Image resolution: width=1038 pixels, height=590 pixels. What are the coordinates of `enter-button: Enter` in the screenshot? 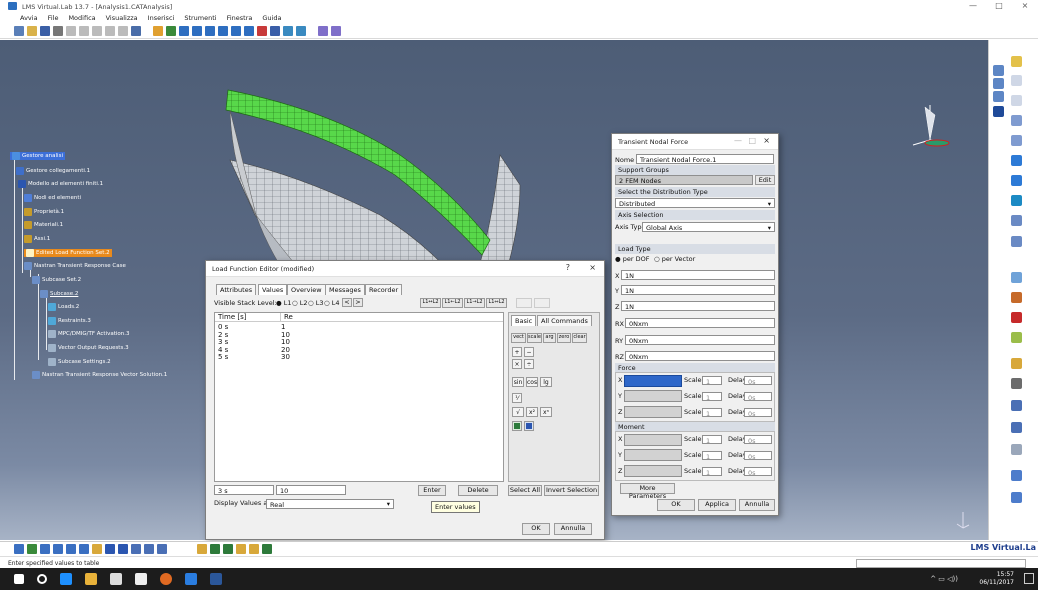 It's located at (432, 490).